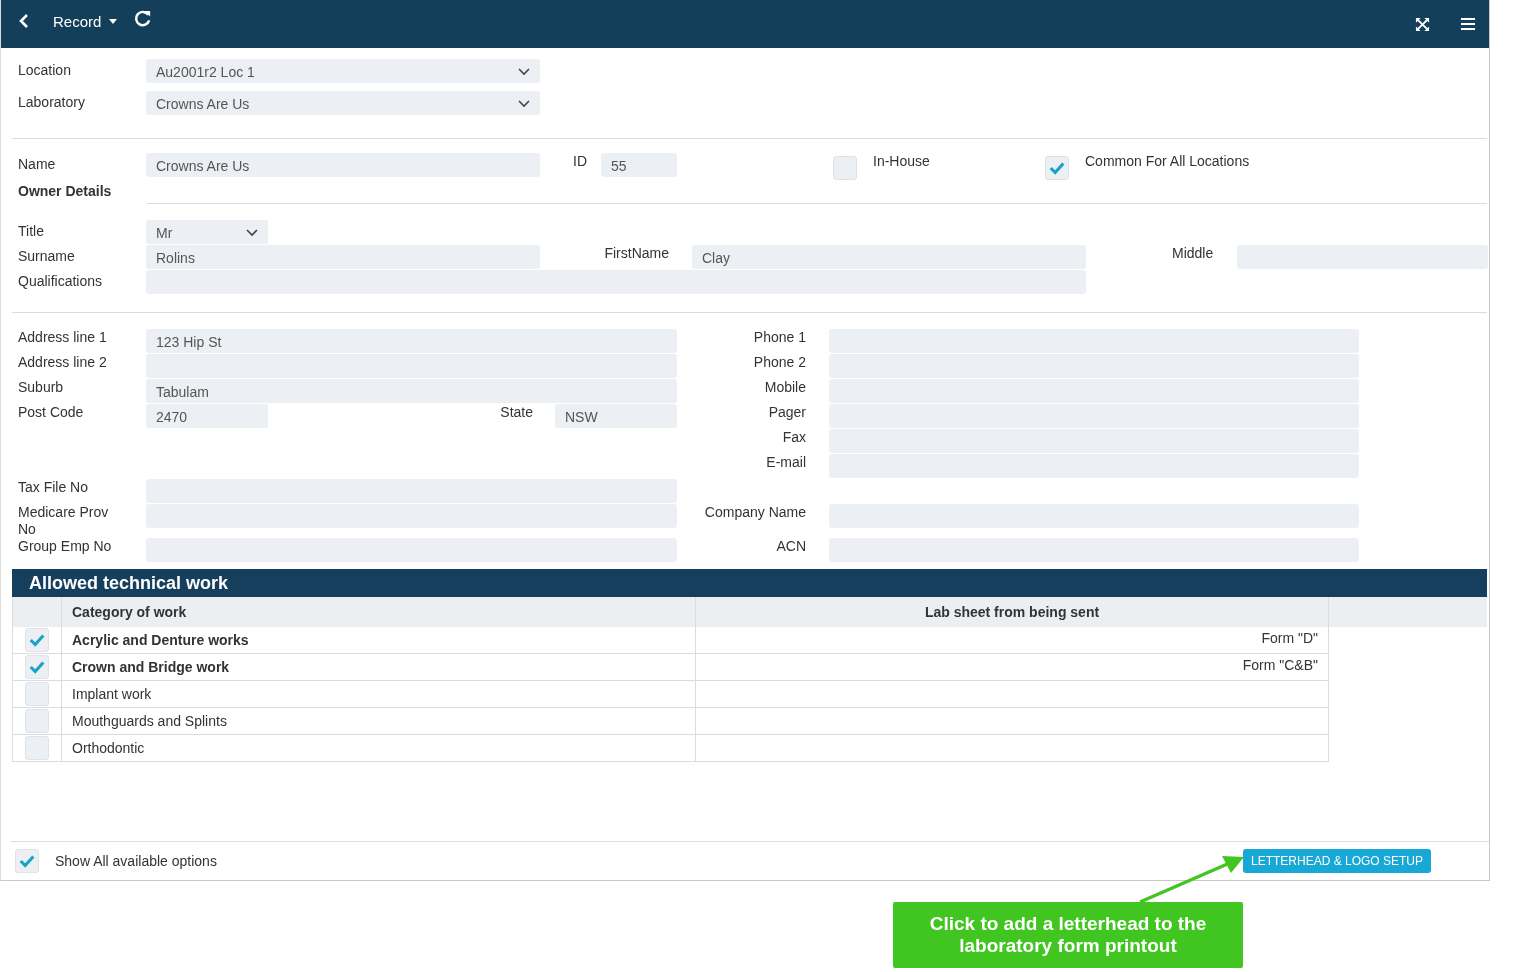 Image resolution: width=1517 pixels, height=972 pixels. What do you see at coordinates (207, 416) in the screenshot?
I see `text-field: 2470` at bounding box center [207, 416].